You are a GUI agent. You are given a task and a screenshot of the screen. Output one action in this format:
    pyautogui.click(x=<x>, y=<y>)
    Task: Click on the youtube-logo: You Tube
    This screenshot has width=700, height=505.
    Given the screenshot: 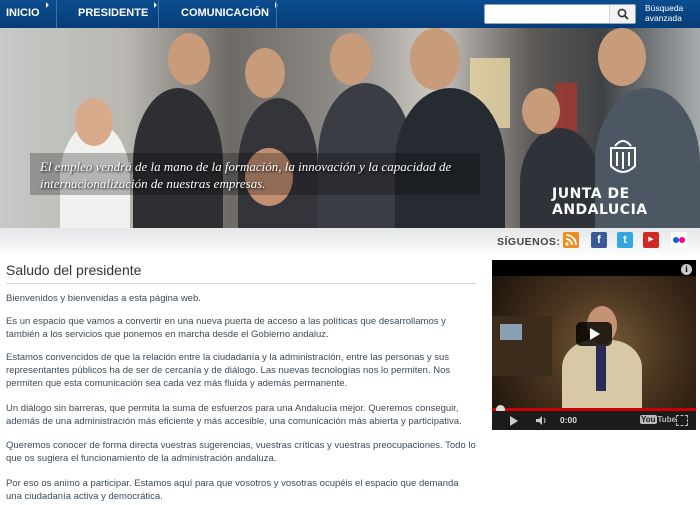 What is the action you would take?
    pyautogui.click(x=658, y=419)
    